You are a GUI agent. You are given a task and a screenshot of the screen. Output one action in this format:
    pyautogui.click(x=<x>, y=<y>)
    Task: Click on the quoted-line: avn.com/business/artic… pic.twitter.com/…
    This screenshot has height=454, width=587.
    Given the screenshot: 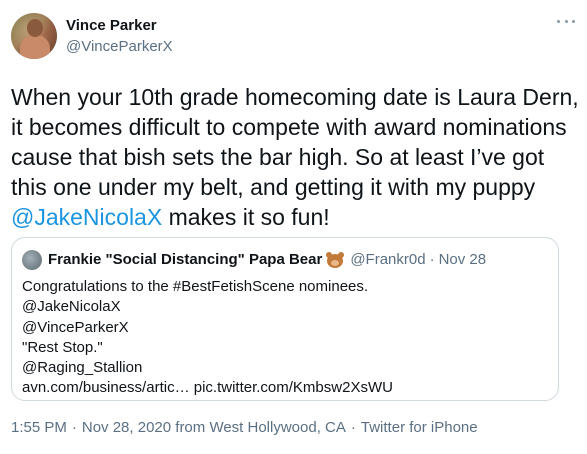 What is the action you would take?
    pyautogui.click(x=207, y=388)
    